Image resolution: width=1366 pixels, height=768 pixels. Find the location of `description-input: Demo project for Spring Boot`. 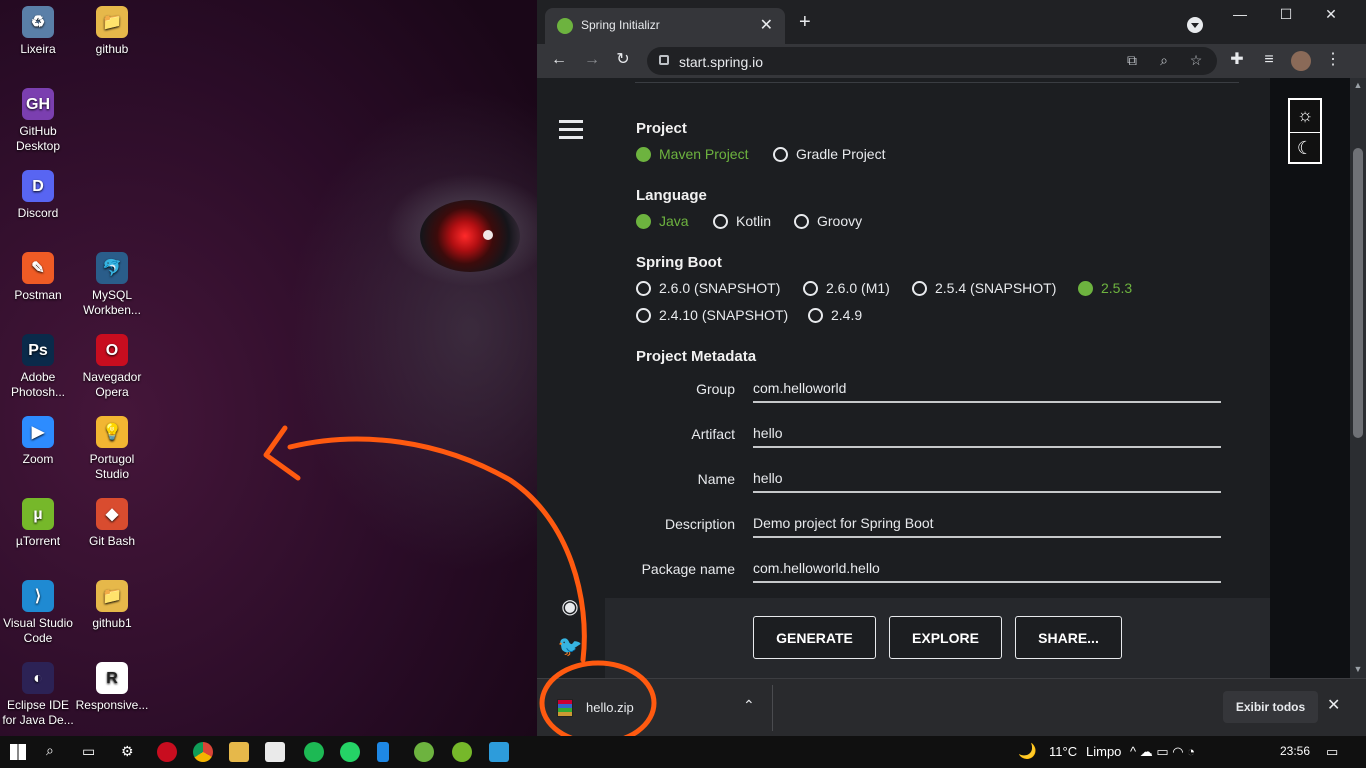

description-input: Demo project for Spring Boot is located at coordinates (987, 523).